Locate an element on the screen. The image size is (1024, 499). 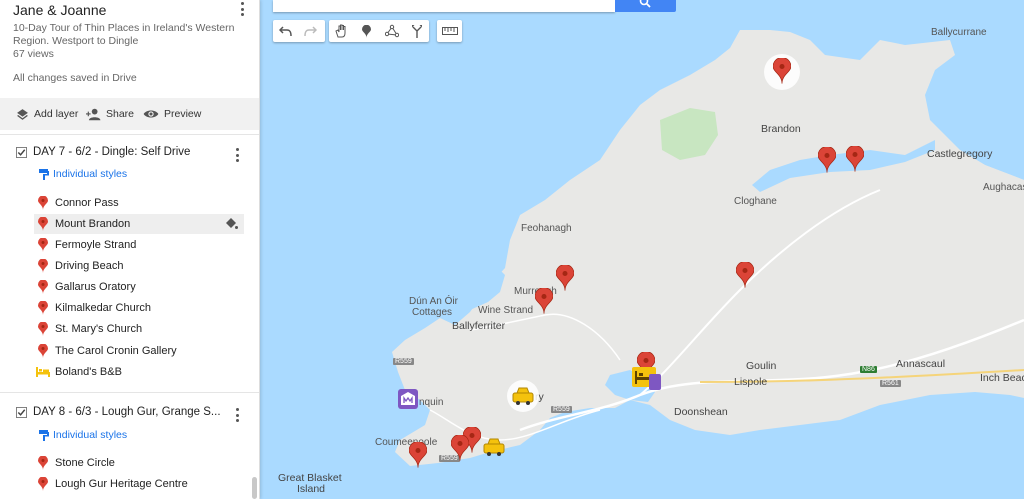
save-status: All changes saved in Drive is located at coordinates (75, 78).